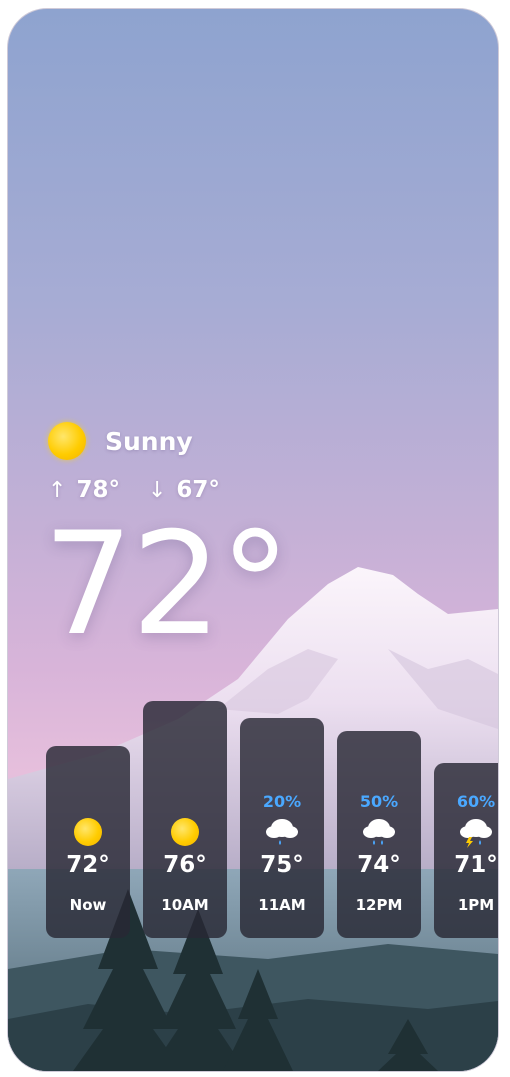  I want to click on hour-time: 11AM, so click(282, 905).